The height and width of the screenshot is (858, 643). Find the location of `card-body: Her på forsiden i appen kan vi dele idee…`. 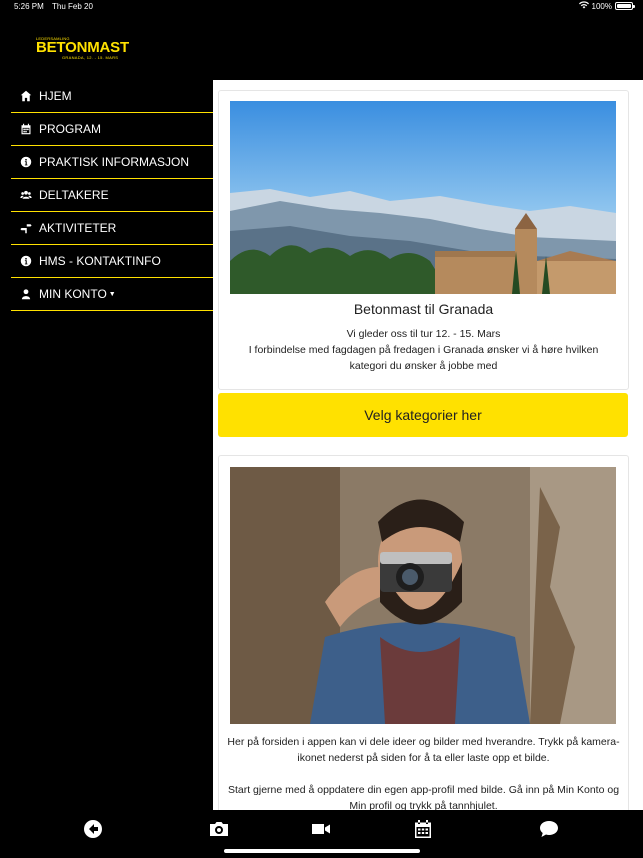

card-body: Her på forsiden i appen kan vi dele idee… is located at coordinates (423, 772).